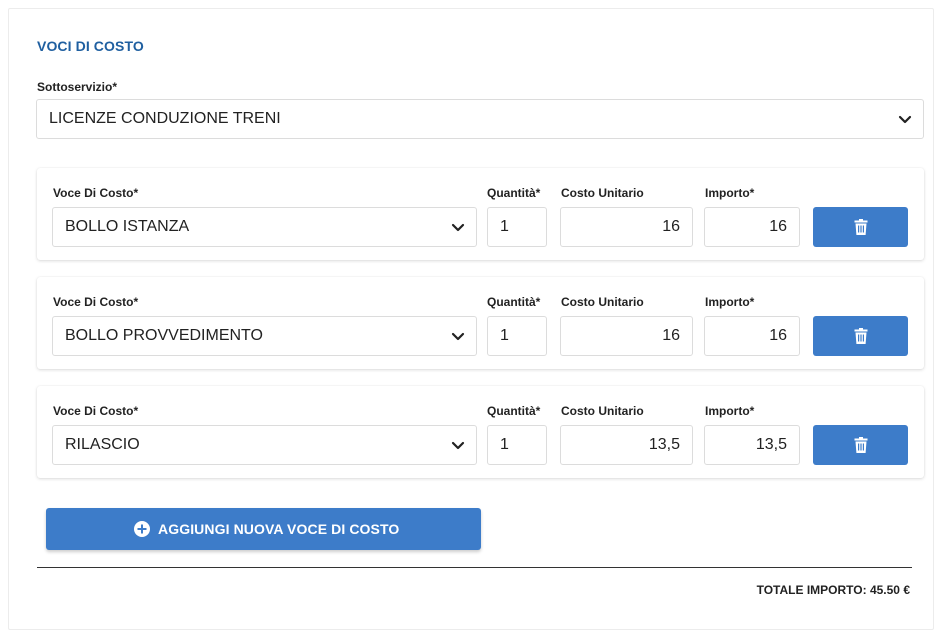 The width and height of the screenshot is (938, 633). What do you see at coordinates (752, 445) in the screenshot?
I see `importo-input: 13,5` at bounding box center [752, 445].